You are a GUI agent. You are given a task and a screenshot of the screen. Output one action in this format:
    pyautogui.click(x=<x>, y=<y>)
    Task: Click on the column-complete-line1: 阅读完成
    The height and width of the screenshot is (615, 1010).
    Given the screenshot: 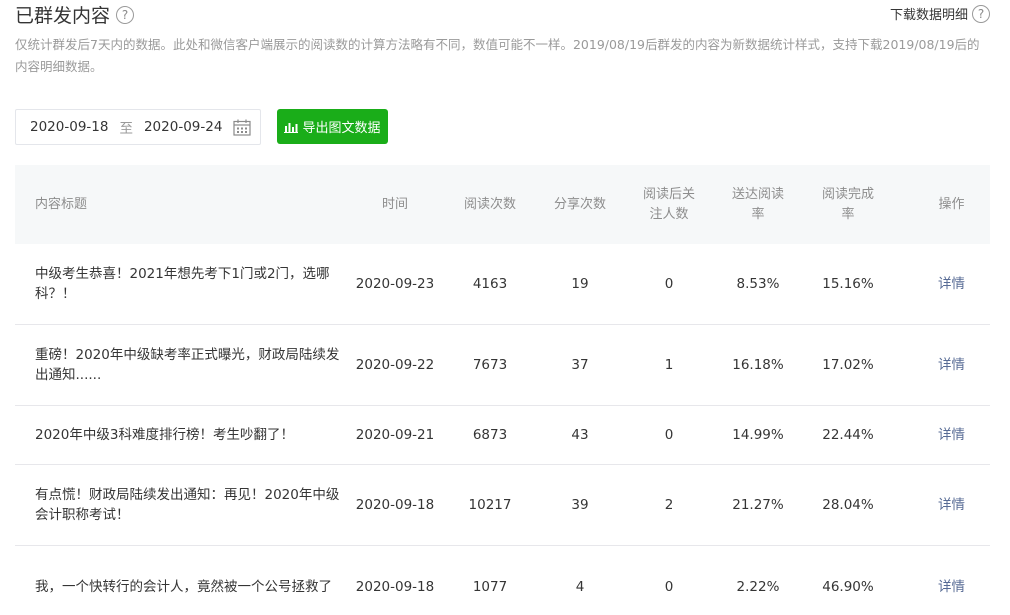 What is the action you would take?
    pyautogui.click(x=847, y=194)
    